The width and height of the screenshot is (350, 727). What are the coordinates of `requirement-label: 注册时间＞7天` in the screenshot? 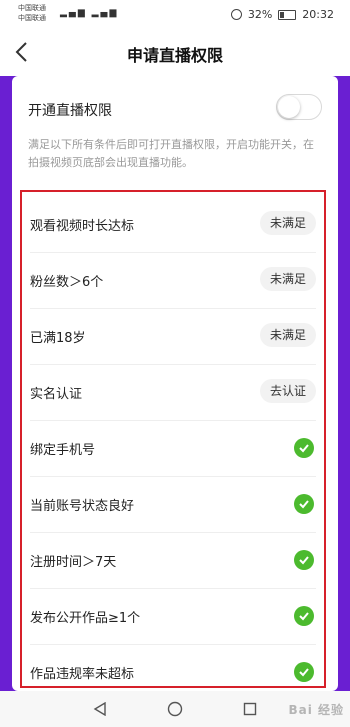 It's located at (73, 562).